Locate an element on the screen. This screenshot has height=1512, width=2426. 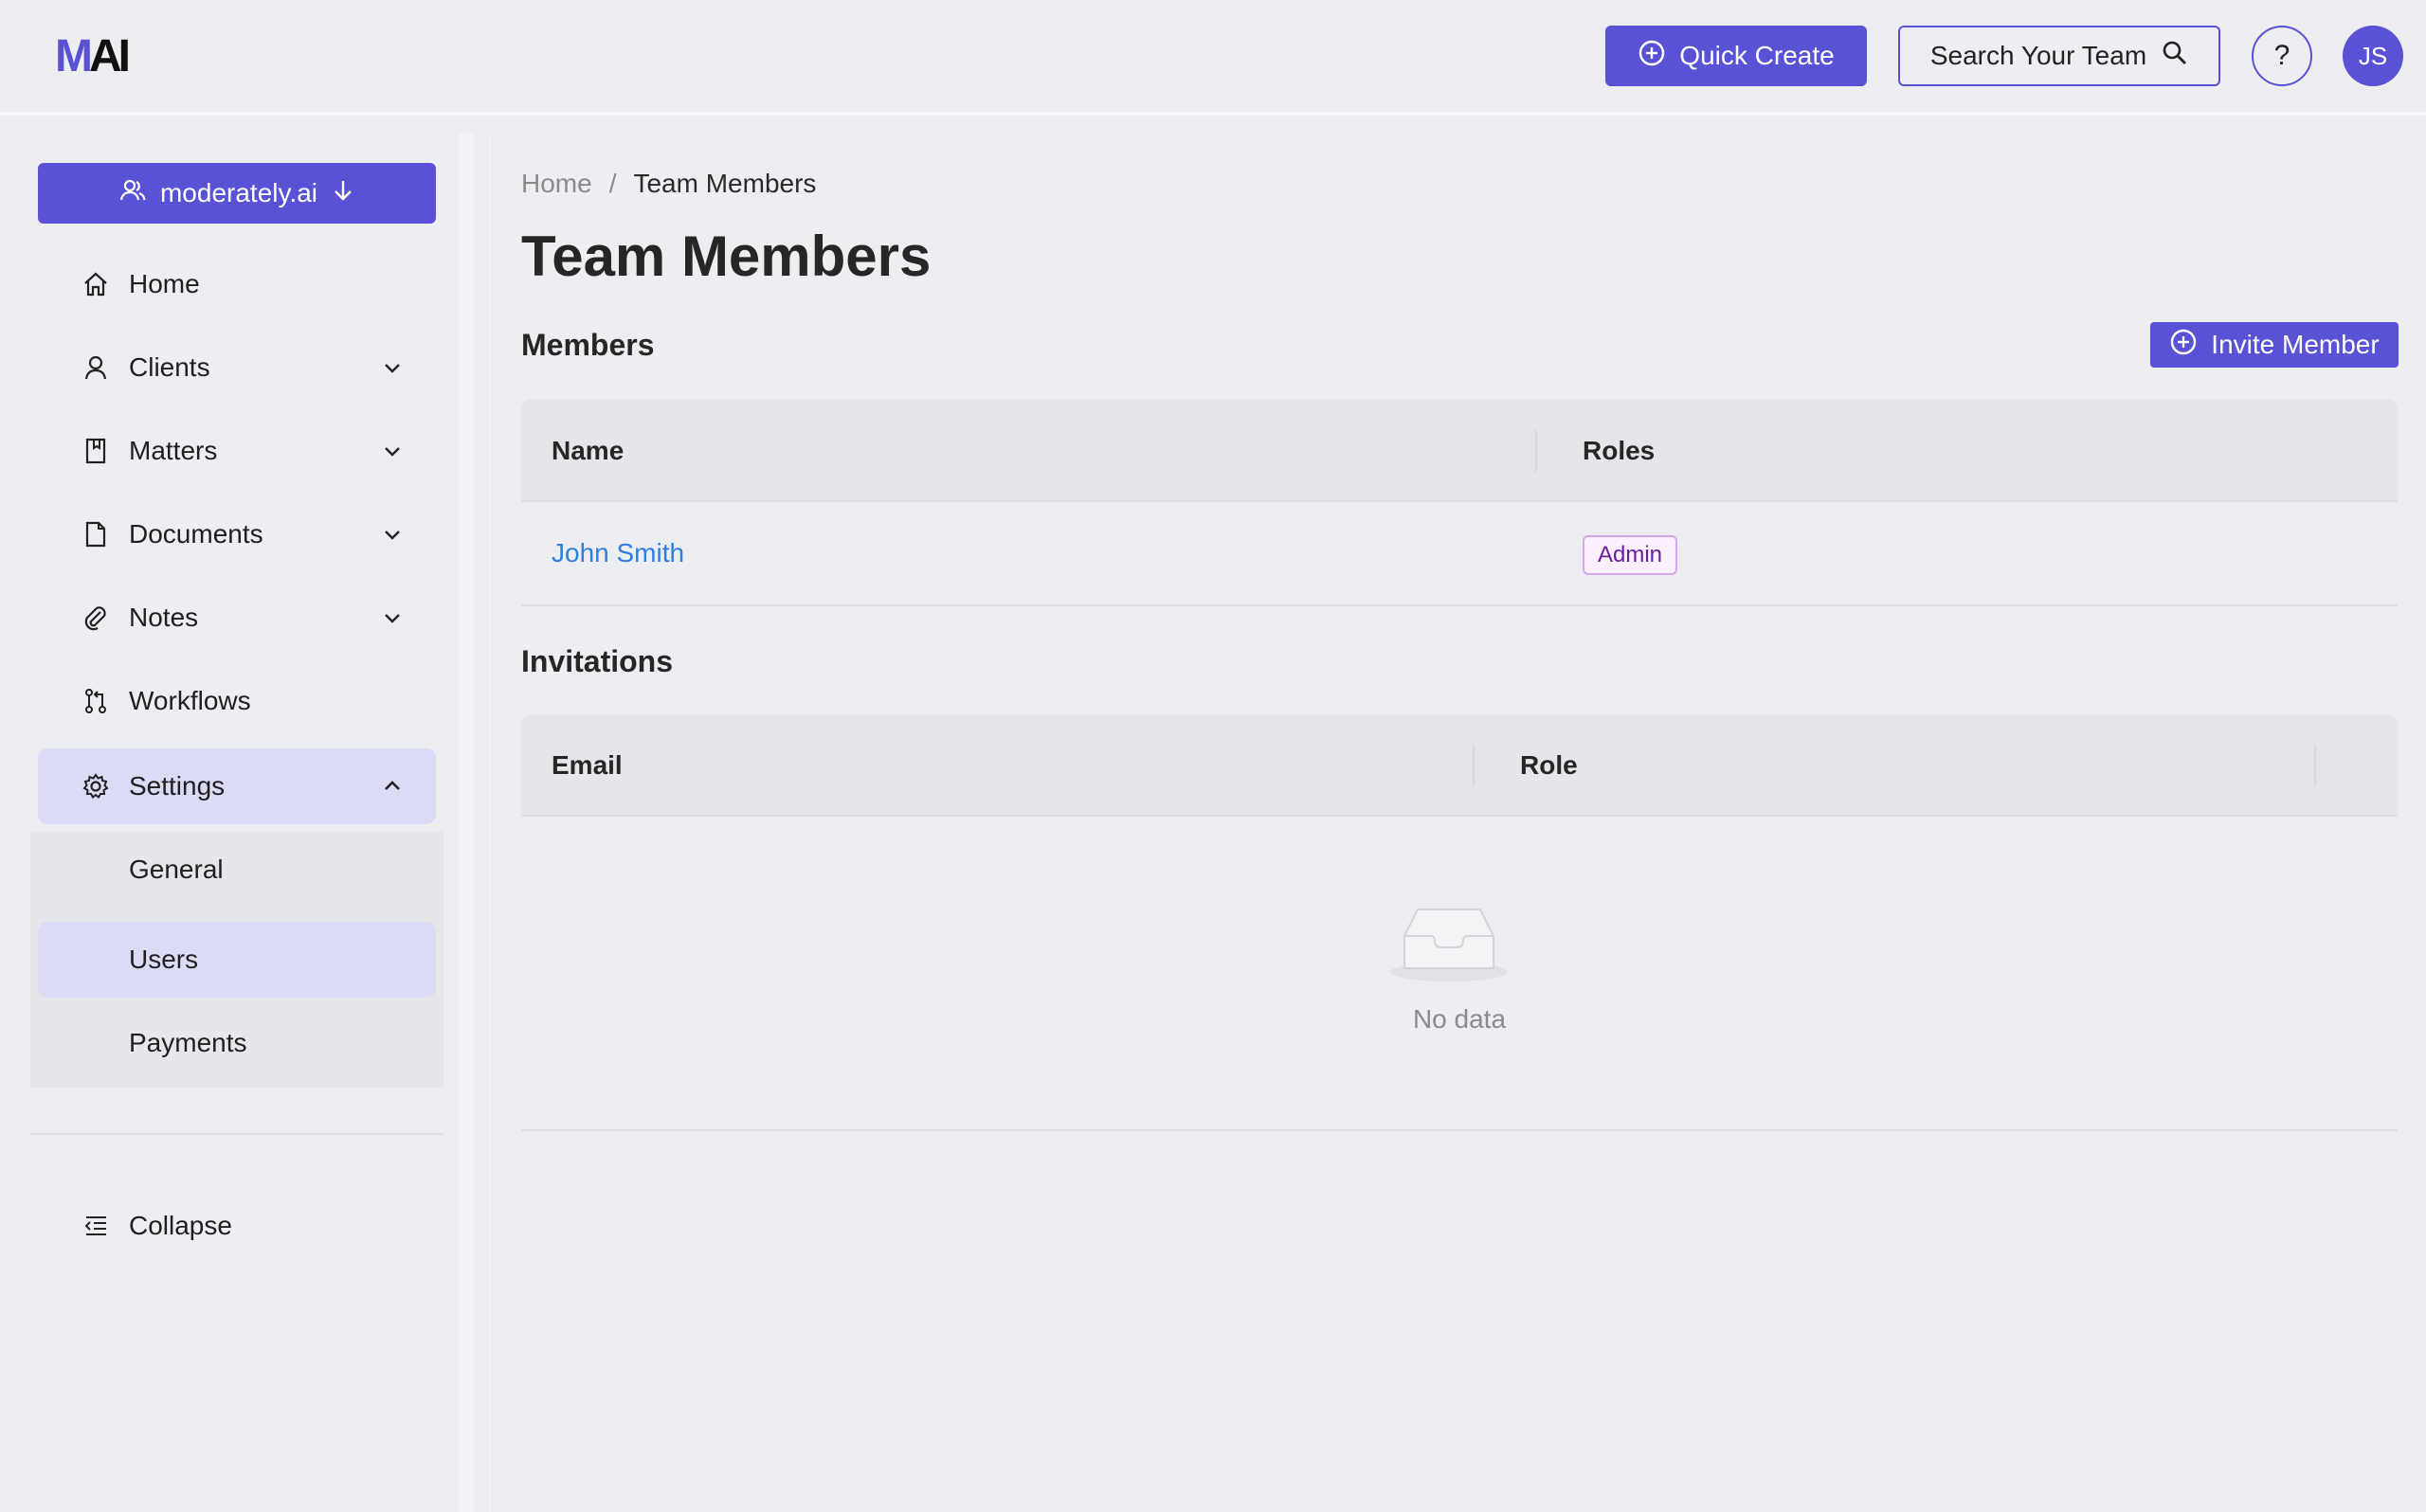
sidebar-item-label: Notes is located at coordinates (164, 617).